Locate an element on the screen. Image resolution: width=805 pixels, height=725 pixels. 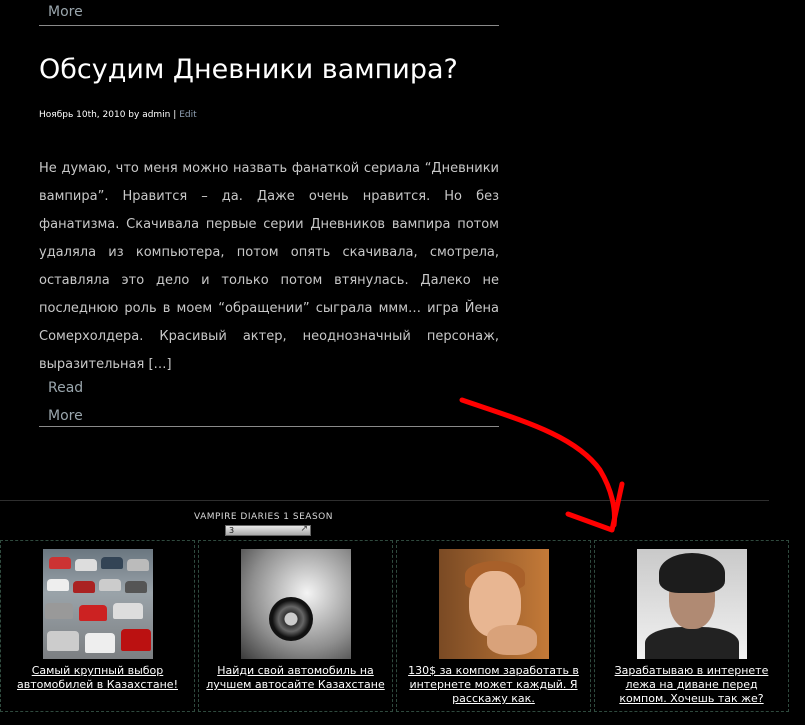
arrow-head is located at coordinates (595, 507).